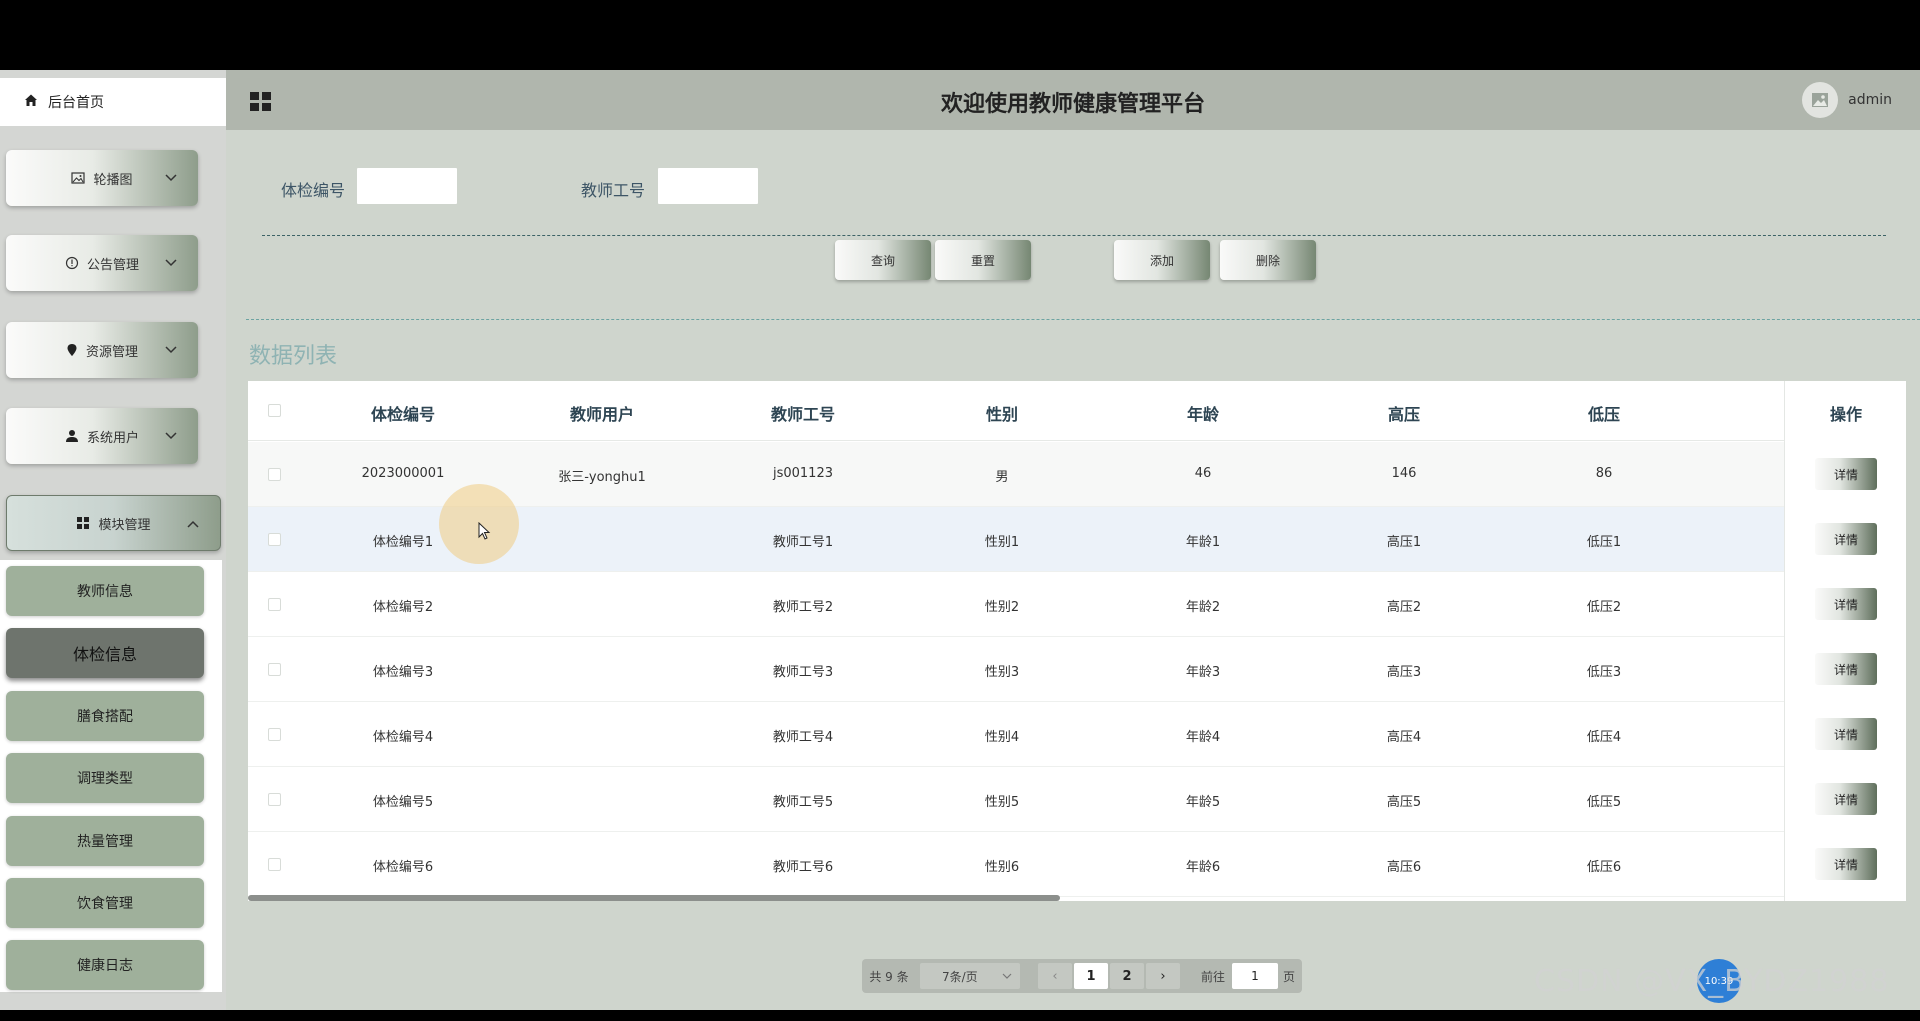 This screenshot has width=1920, height=1021. I want to click on chevron-up-icon, so click(193, 525).